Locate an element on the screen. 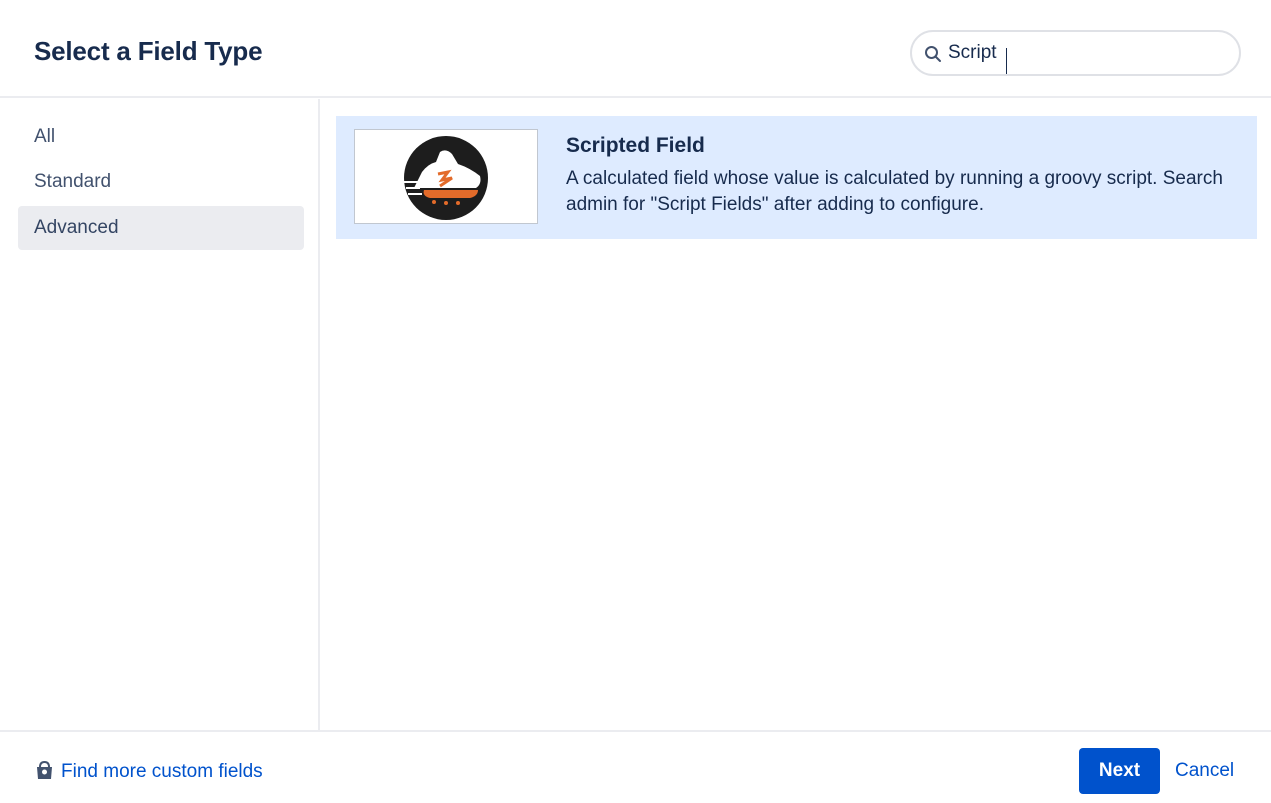  dialog-footer: Find more custom fields Next Cancel is located at coordinates (635, 766).